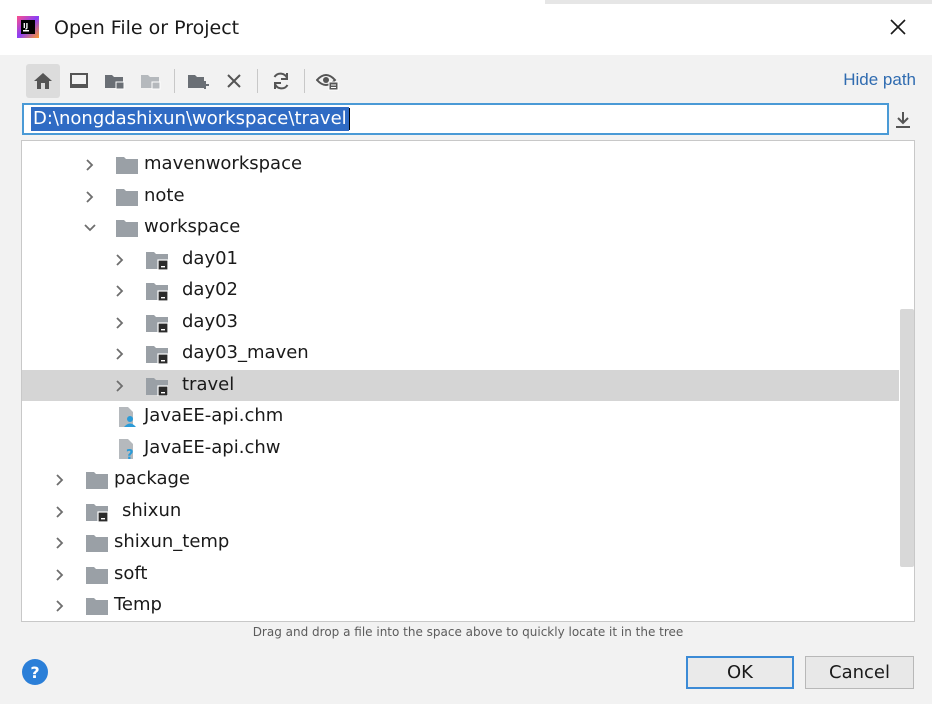  Describe the element at coordinates (90, 228) in the screenshot. I see `expanded-arrow-icon` at that location.